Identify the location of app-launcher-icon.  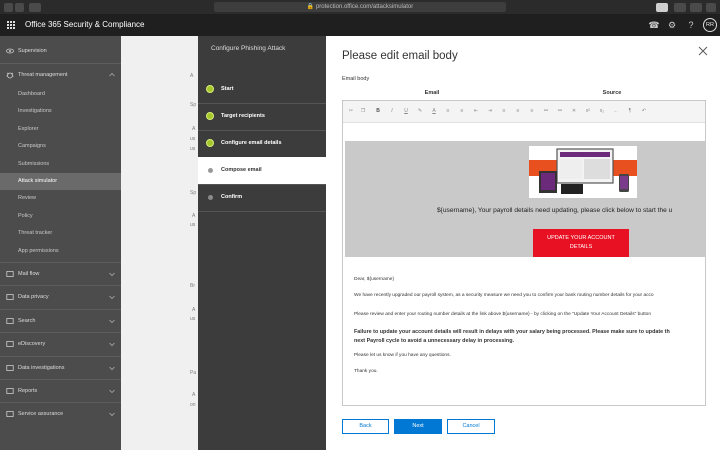
(11, 25).